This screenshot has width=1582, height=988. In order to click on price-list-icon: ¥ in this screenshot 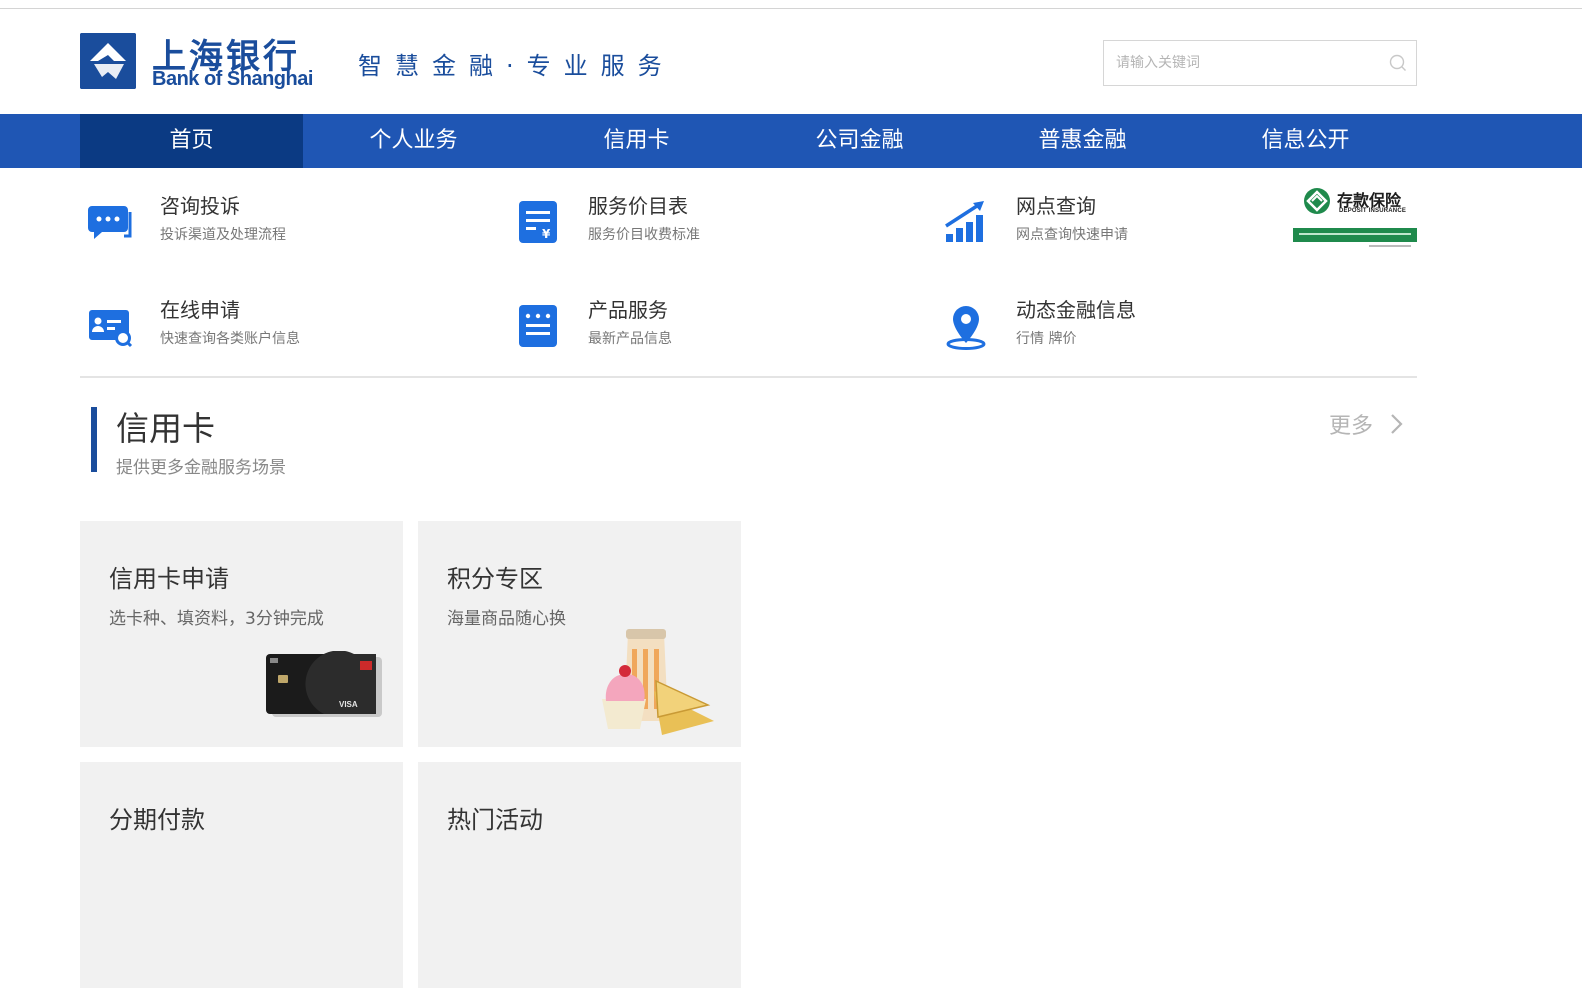, I will do `click(538, 222)`.